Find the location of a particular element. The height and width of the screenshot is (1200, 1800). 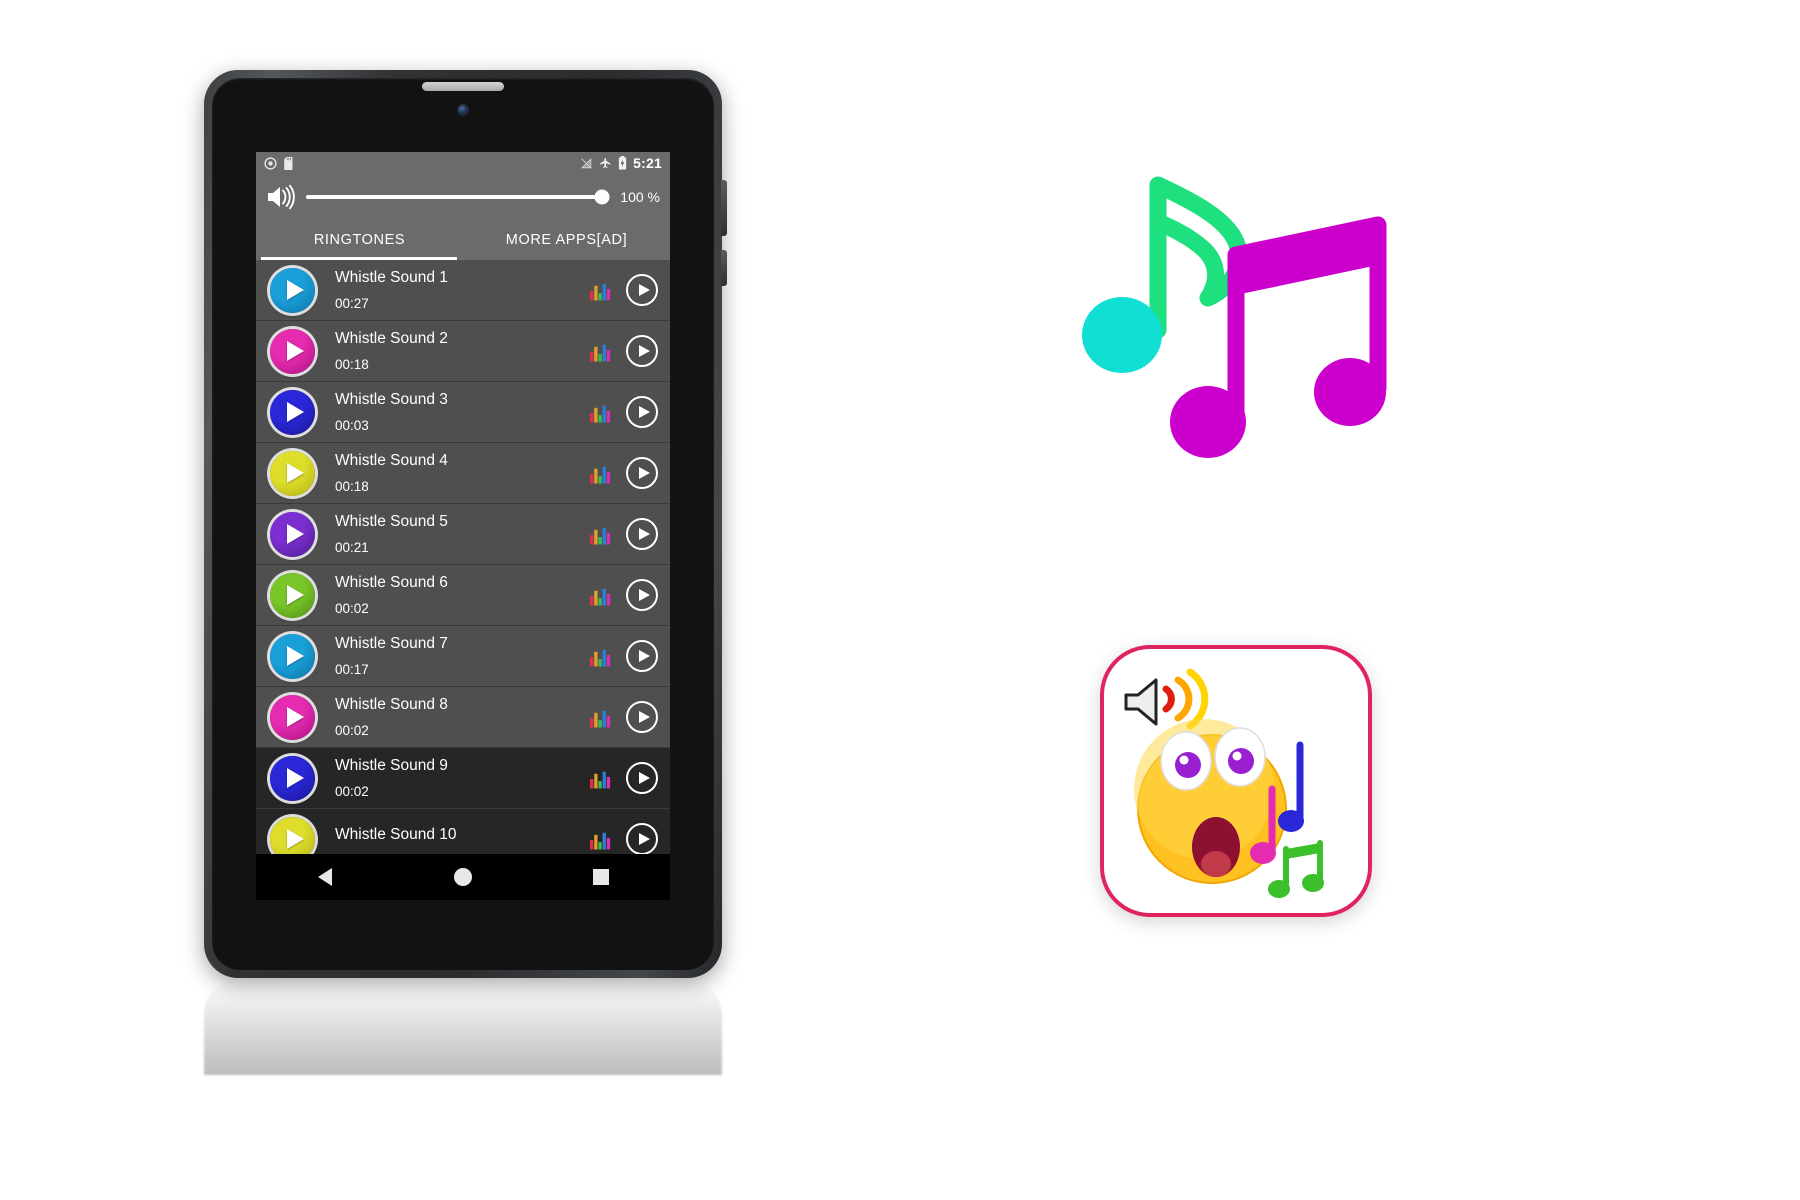

tab-ringtones: RINGTONES is located at coordinates (359, 240).